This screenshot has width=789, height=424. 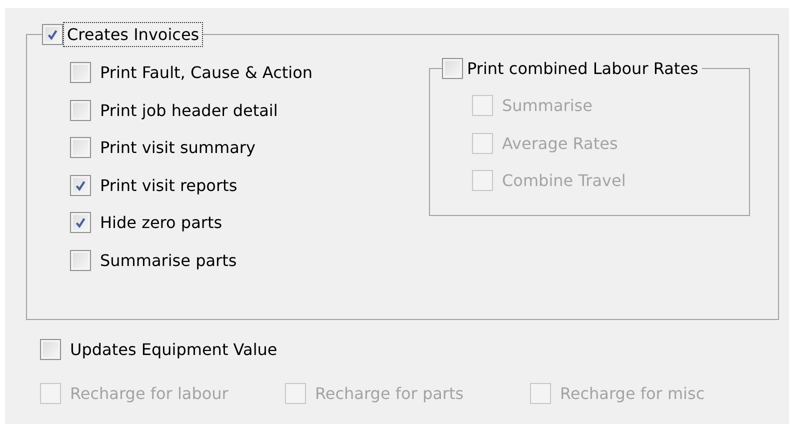 I want to click on checkbox-label: Creates Invoices, so click(x=133, y=34).